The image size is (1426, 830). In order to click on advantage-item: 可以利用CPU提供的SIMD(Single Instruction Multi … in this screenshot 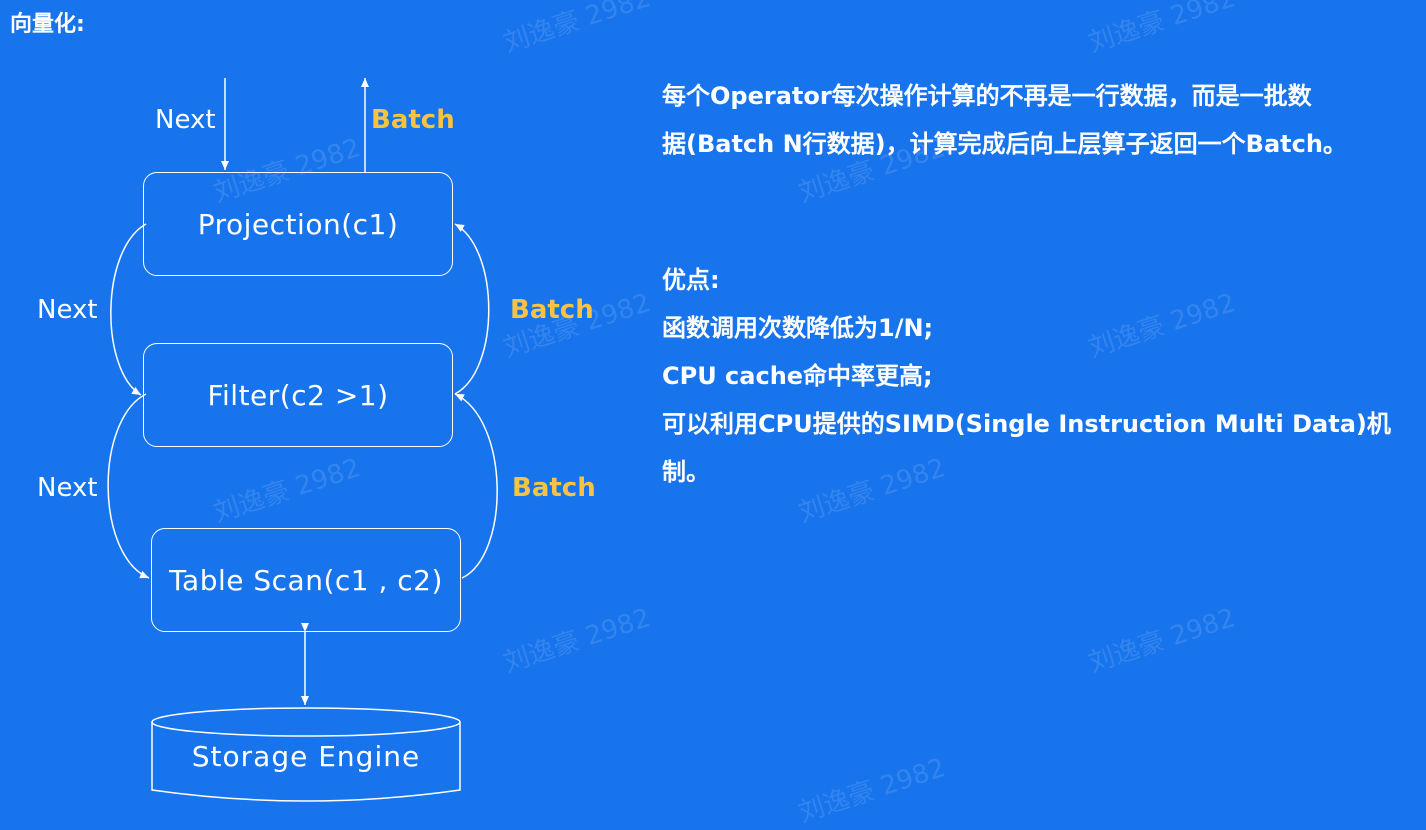, I will do `click(1026, 424)`.